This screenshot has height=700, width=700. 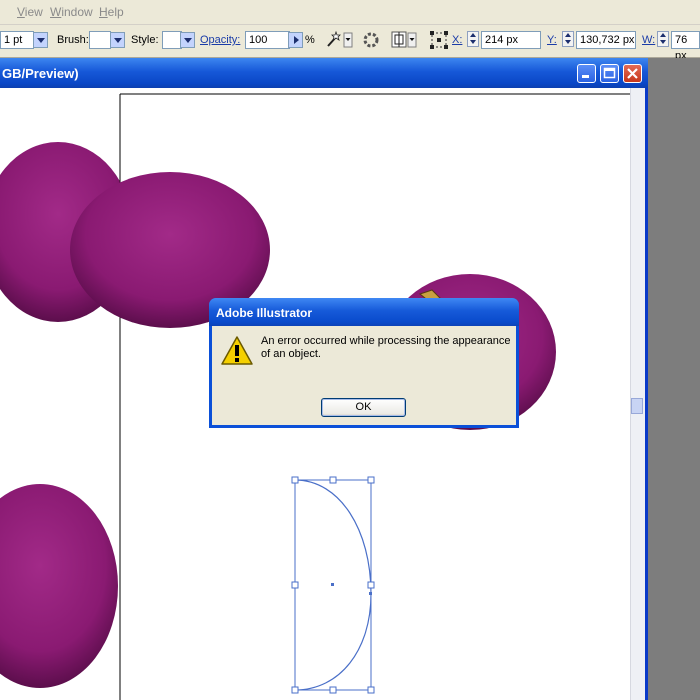 I want to click on maximize-button, so click(x=609, y=73).